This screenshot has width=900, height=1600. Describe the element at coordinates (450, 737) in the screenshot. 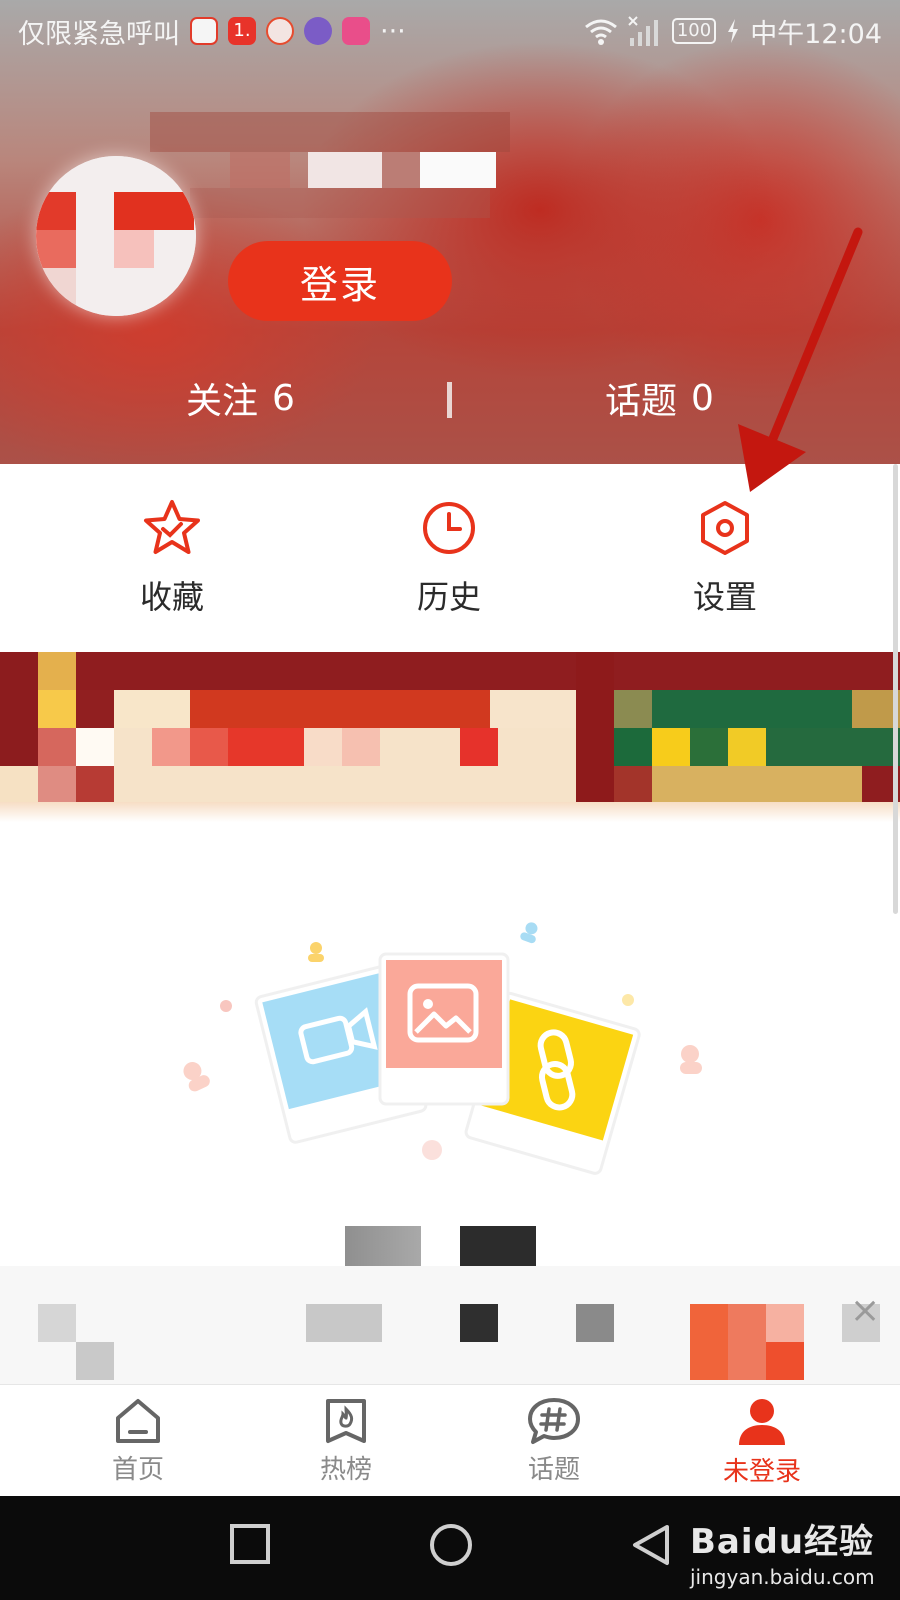

I see `promo-banner` at that location.